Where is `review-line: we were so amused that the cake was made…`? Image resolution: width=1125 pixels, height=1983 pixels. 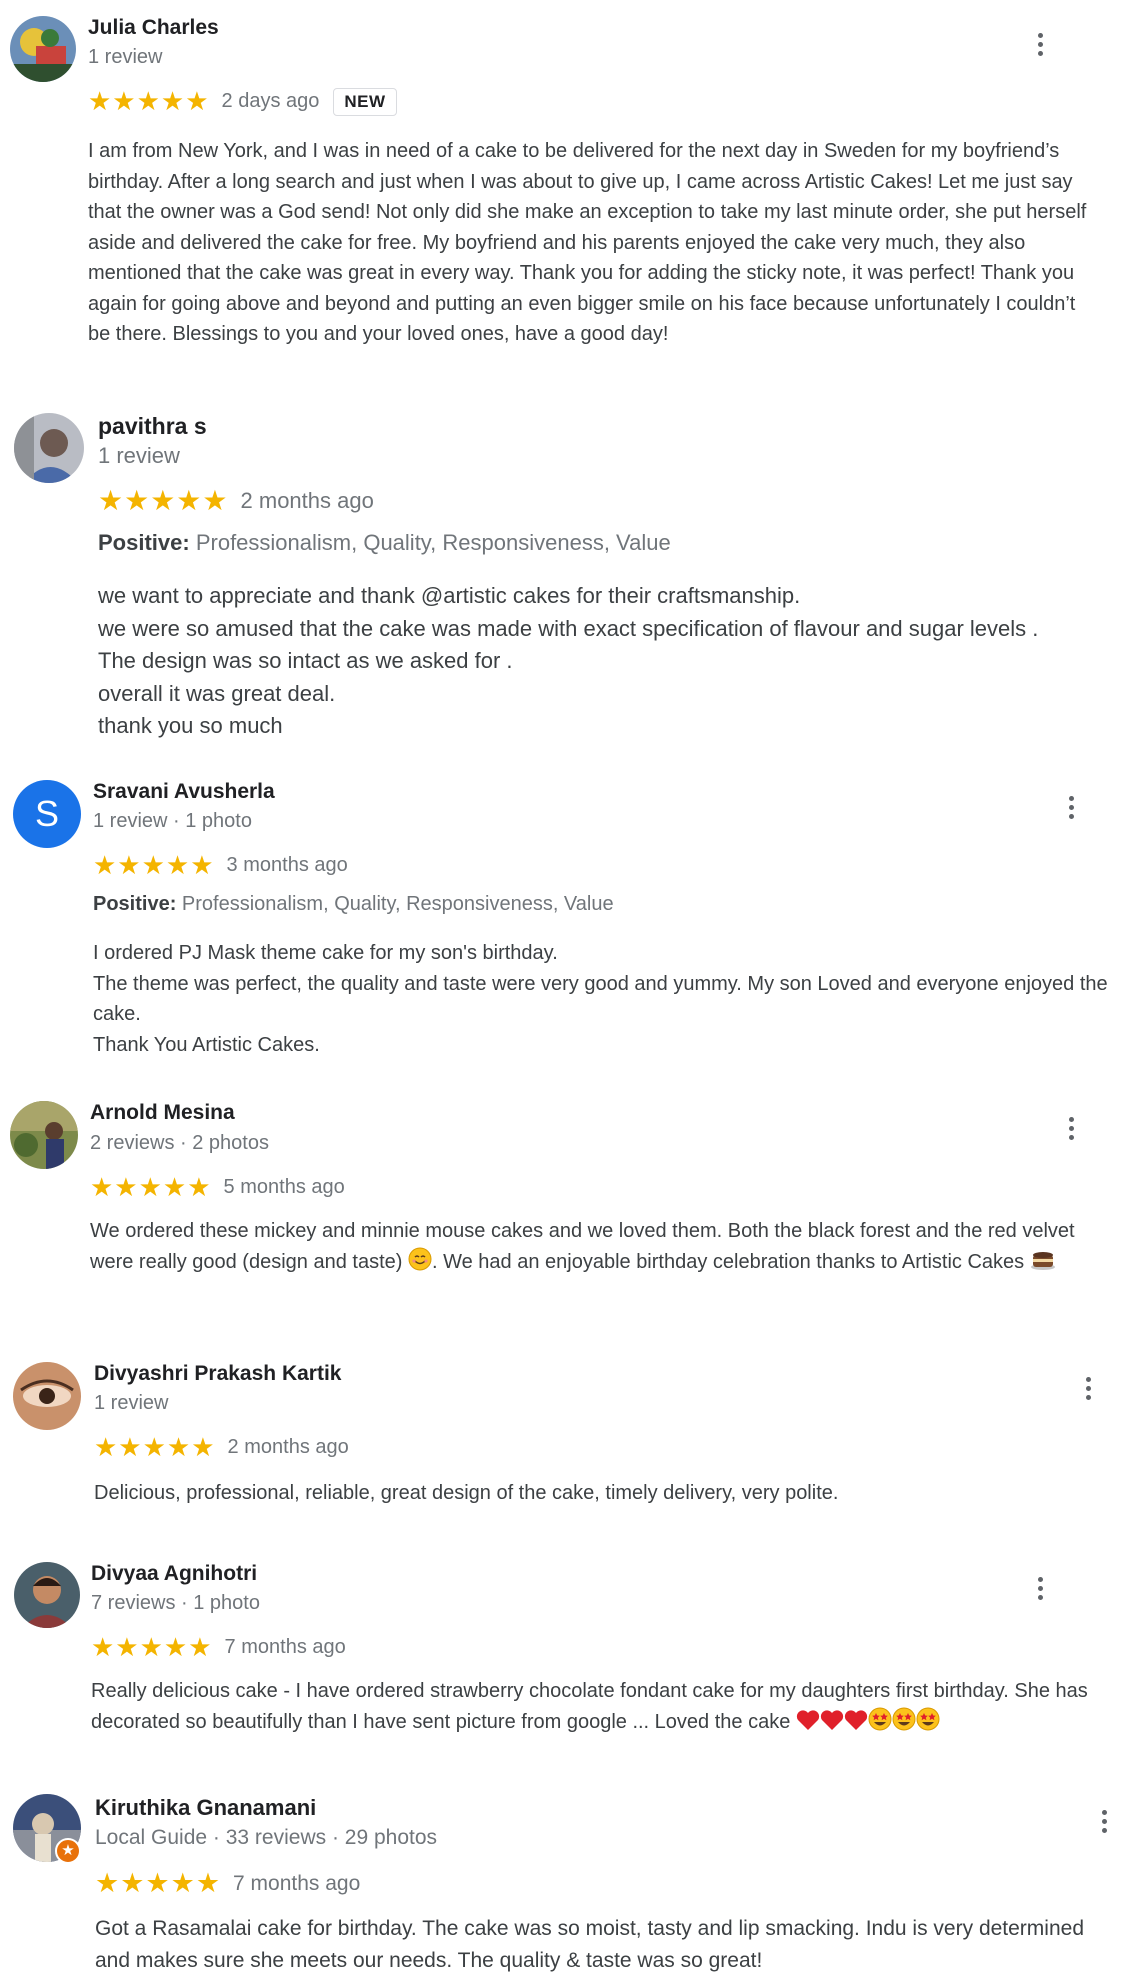 review-line: we were so amused that the cake was made… is located at coordinates (568, 628).